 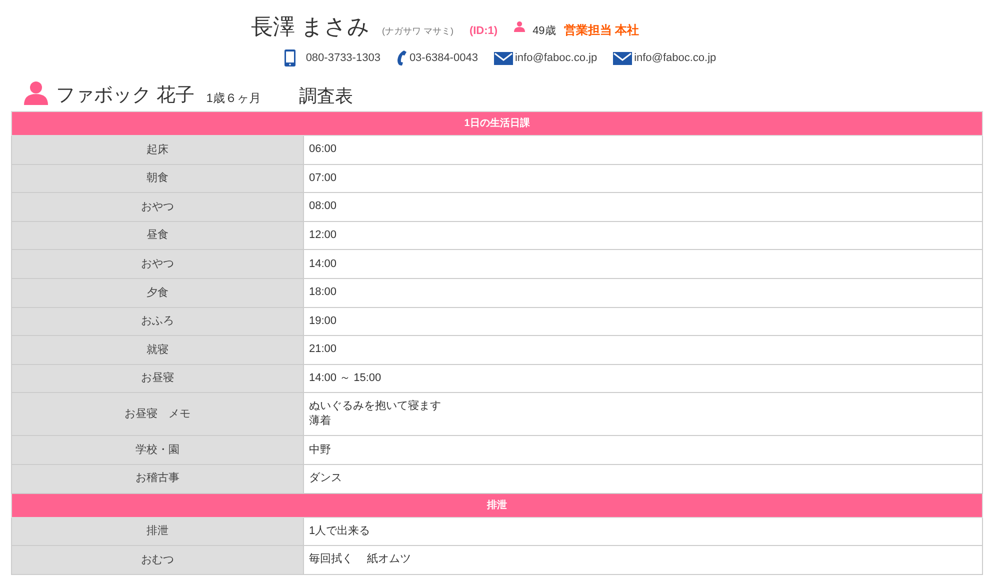 What do you see at coordinates (643, 321) in the screenshot?
I see `table-cell: 19:00` at bounding box center [643, 321].